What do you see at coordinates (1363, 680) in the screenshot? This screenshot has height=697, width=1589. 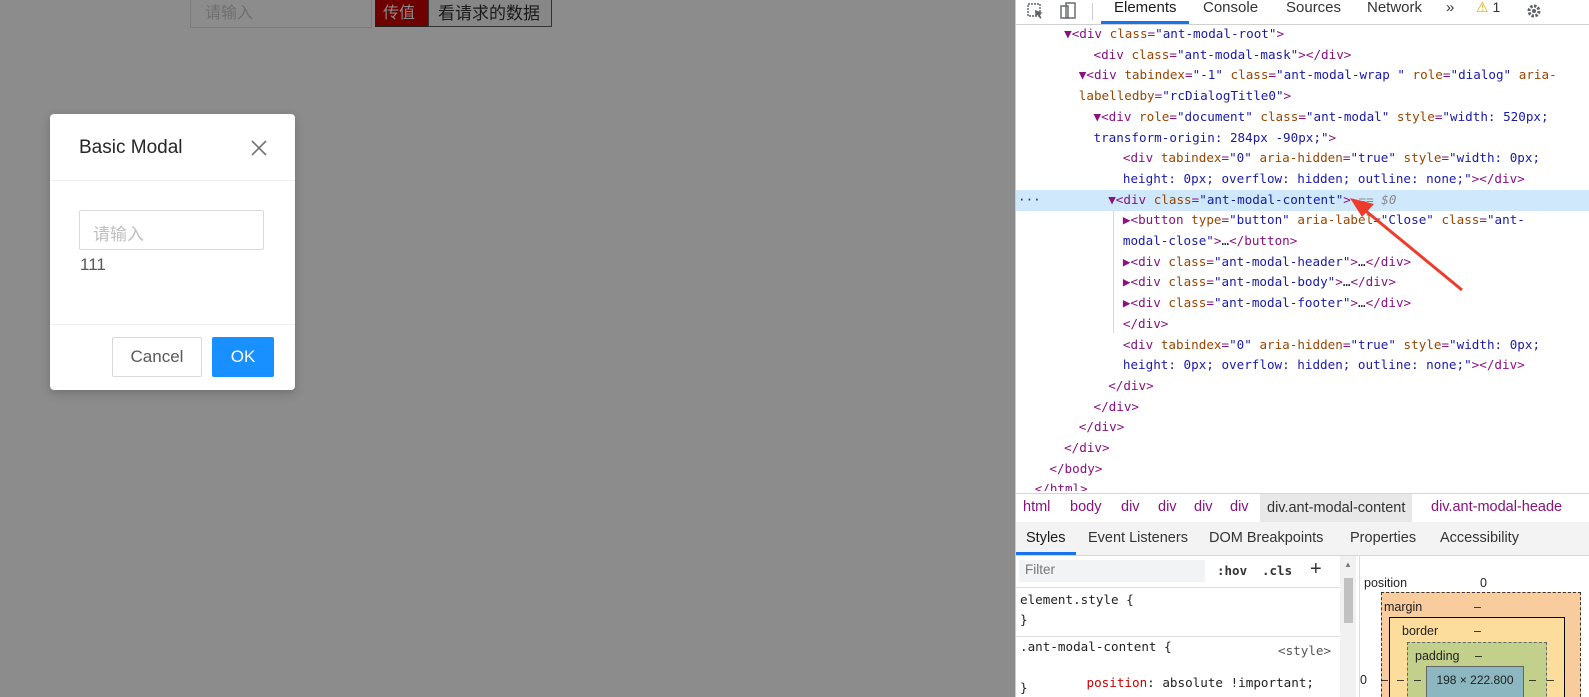 I see `margin-left-value: 0` at bounding box center [1363, 680].